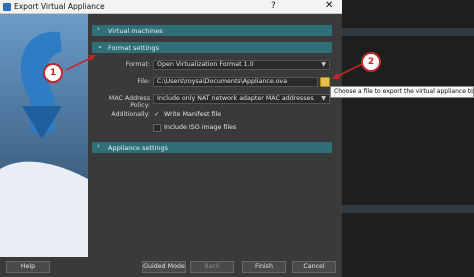 The height and width of the screenshot is (277, 474). What do you see at coordinates (59, 6) in the screenshot?
I see `window-title: Export Virtual Appliance` at bounding box center [59, 6].